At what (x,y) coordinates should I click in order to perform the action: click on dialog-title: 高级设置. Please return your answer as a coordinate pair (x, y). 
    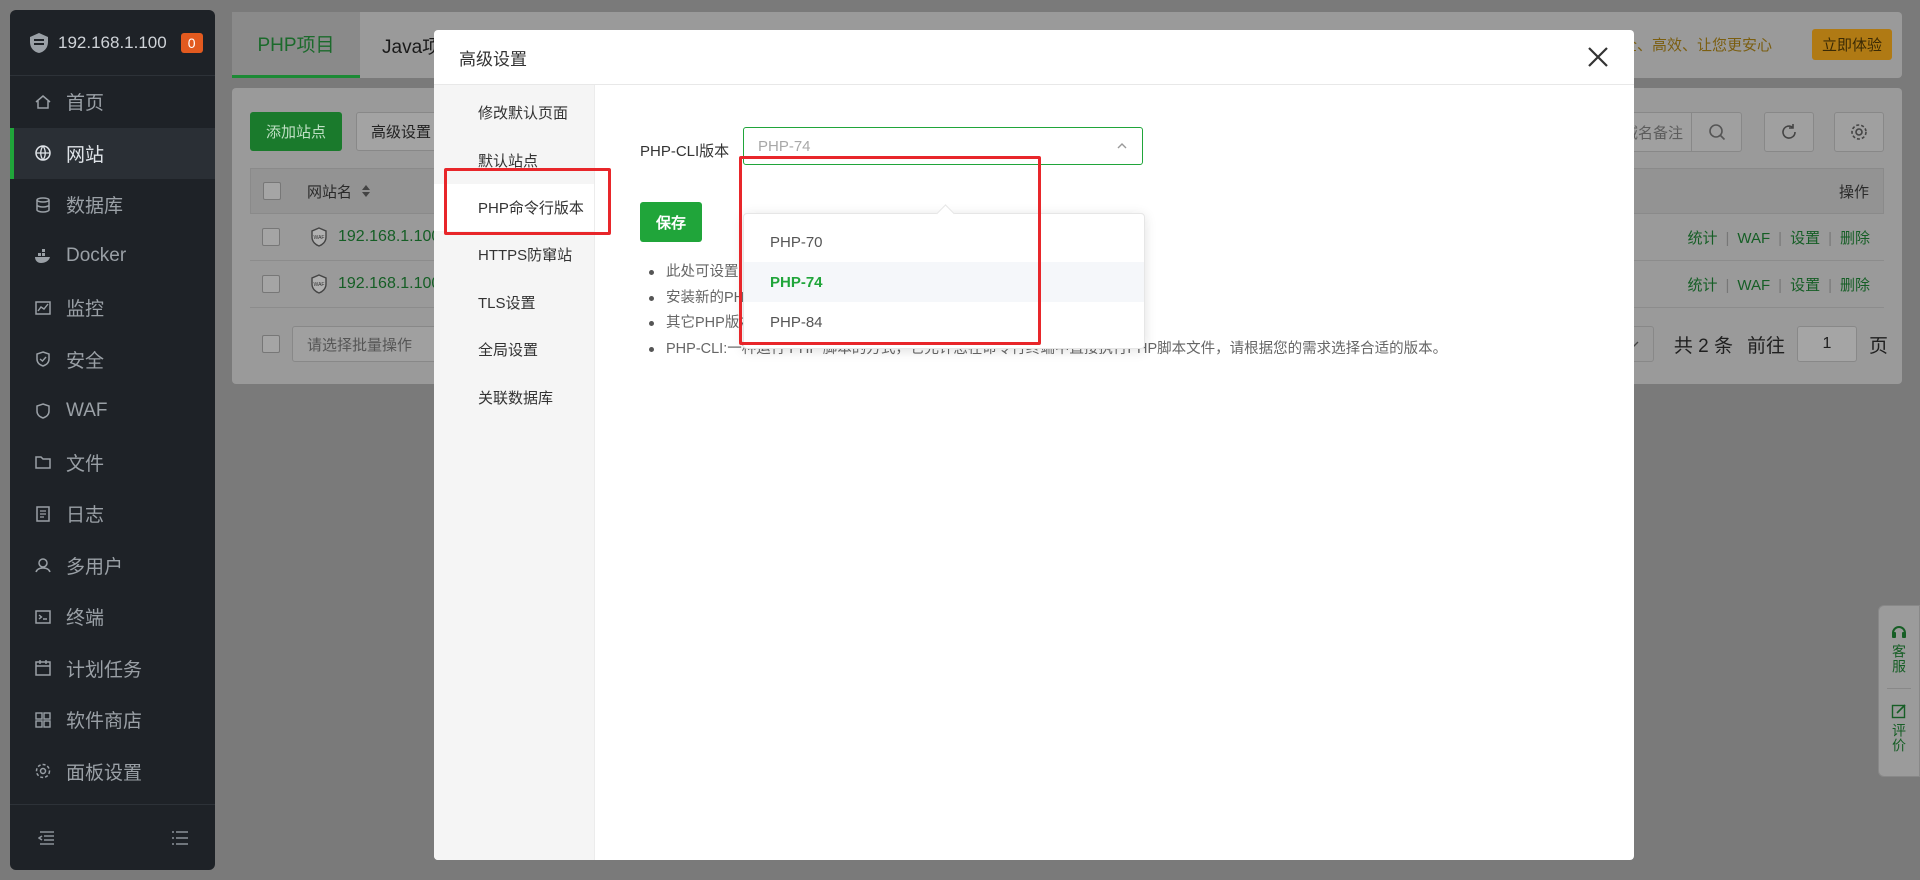
    Looking at the image, I should click on (493, 59).